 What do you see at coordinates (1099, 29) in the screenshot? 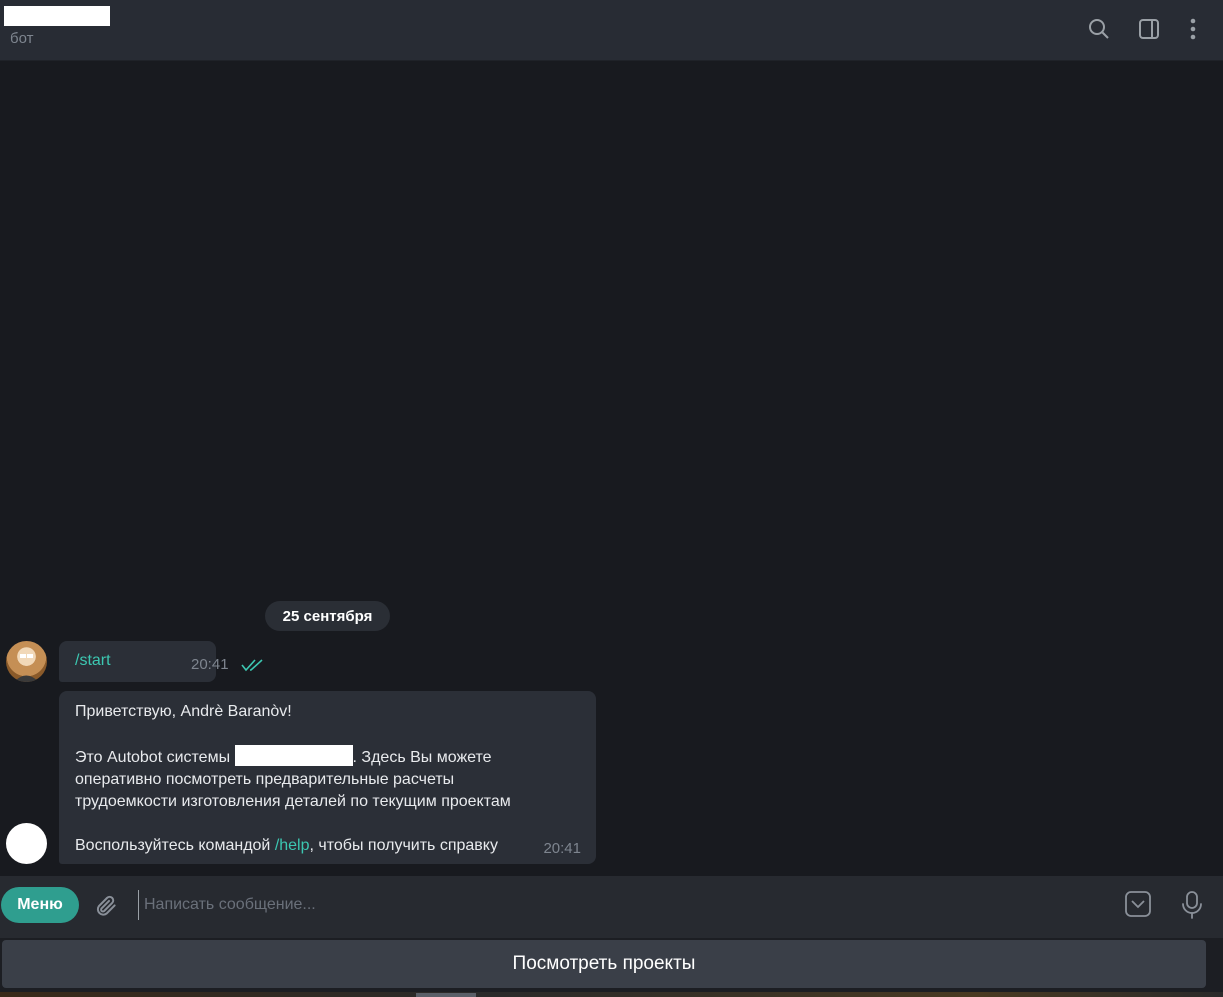
I see `search-icon` at bounding box center [1099, 29].